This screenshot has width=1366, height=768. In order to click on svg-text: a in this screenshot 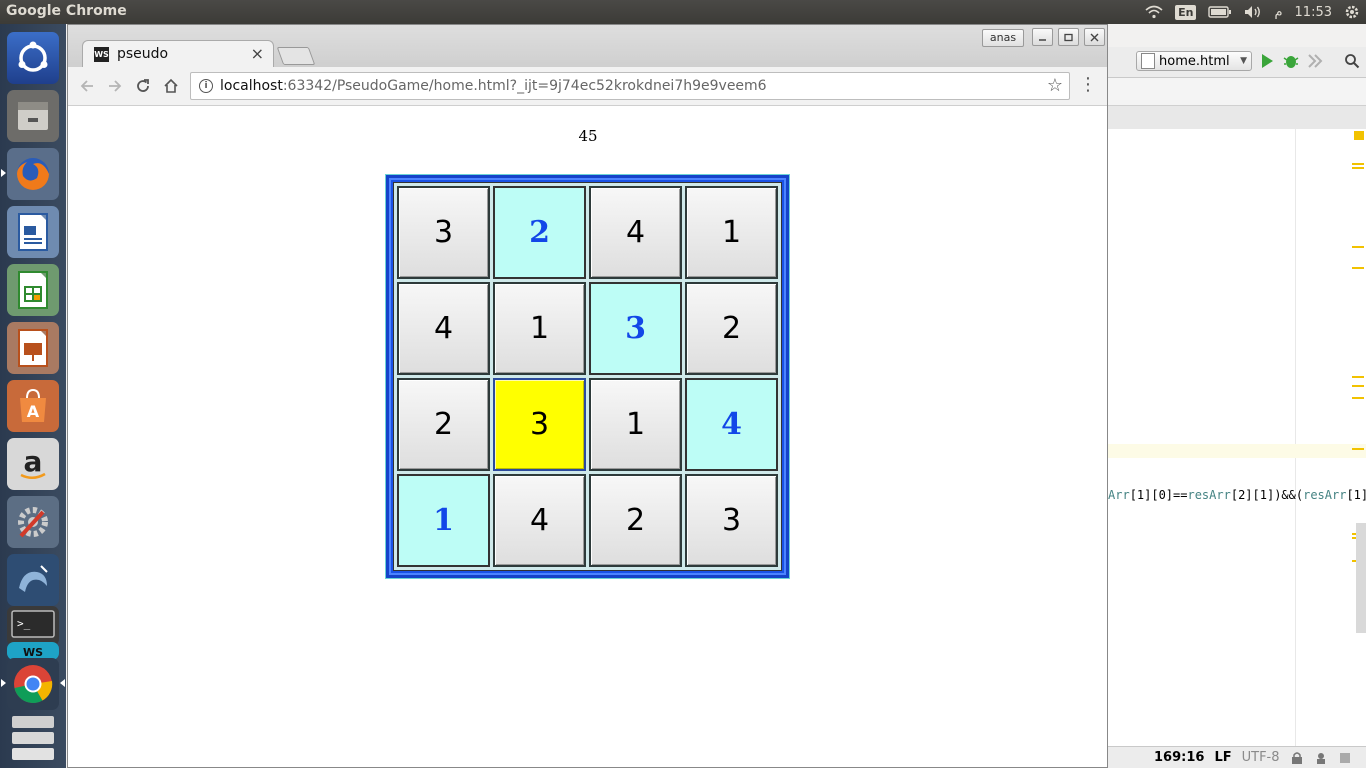, I will do `click(33, 461)`.